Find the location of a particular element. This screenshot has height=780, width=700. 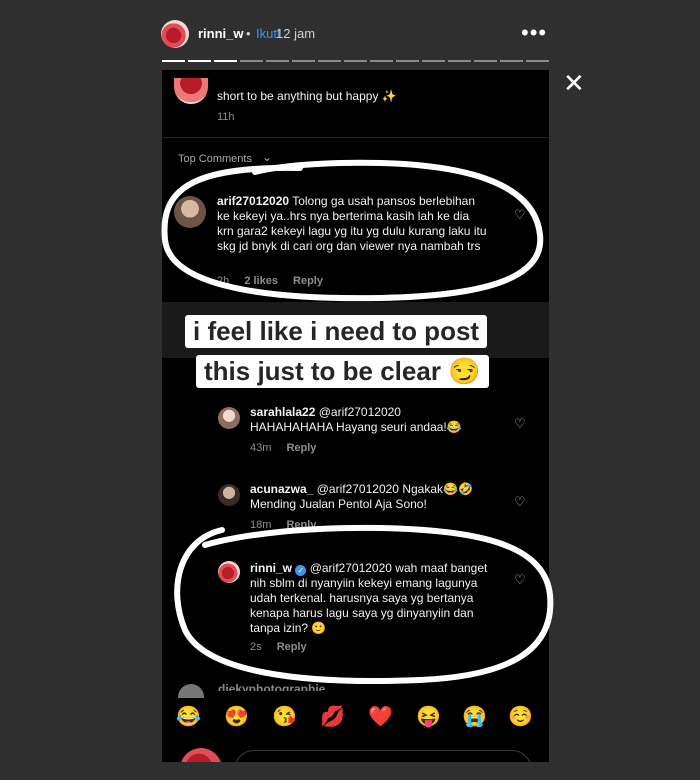

emoji-button: 😍 is located at coordinates (236, 716).